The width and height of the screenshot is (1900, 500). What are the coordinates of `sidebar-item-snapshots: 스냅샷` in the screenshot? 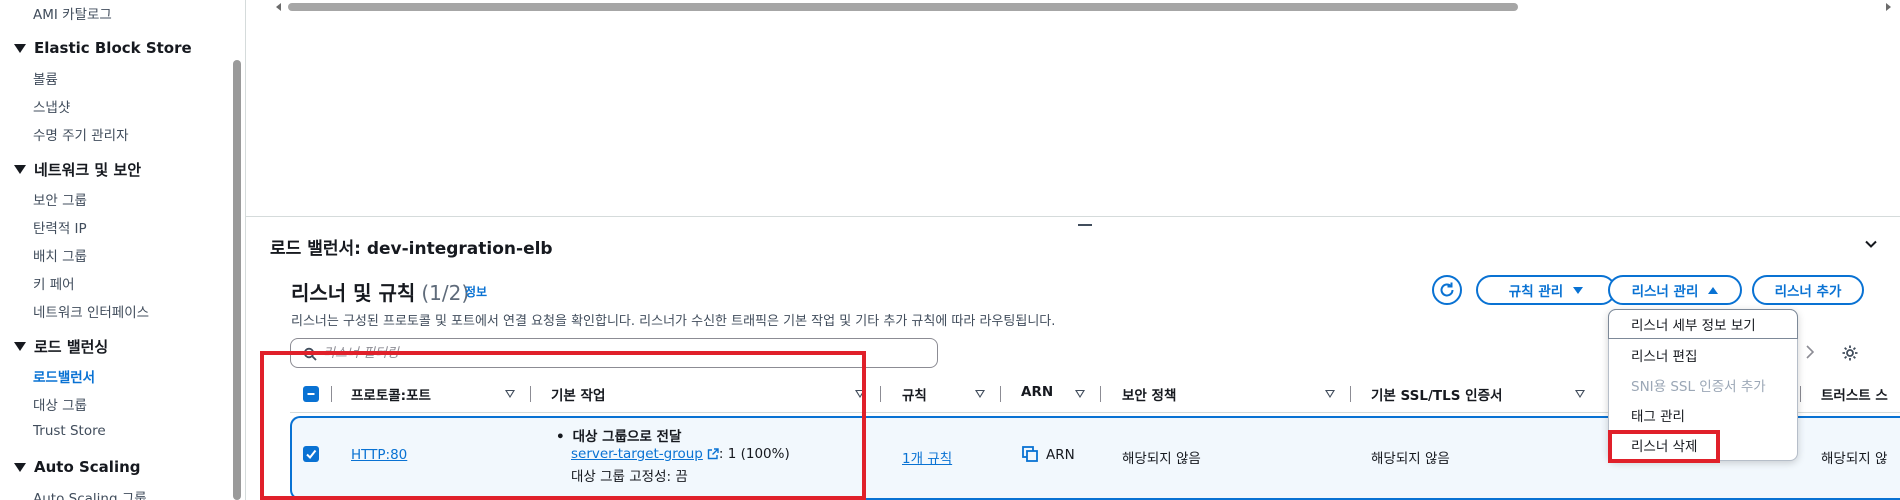 It's located at (51, 106).